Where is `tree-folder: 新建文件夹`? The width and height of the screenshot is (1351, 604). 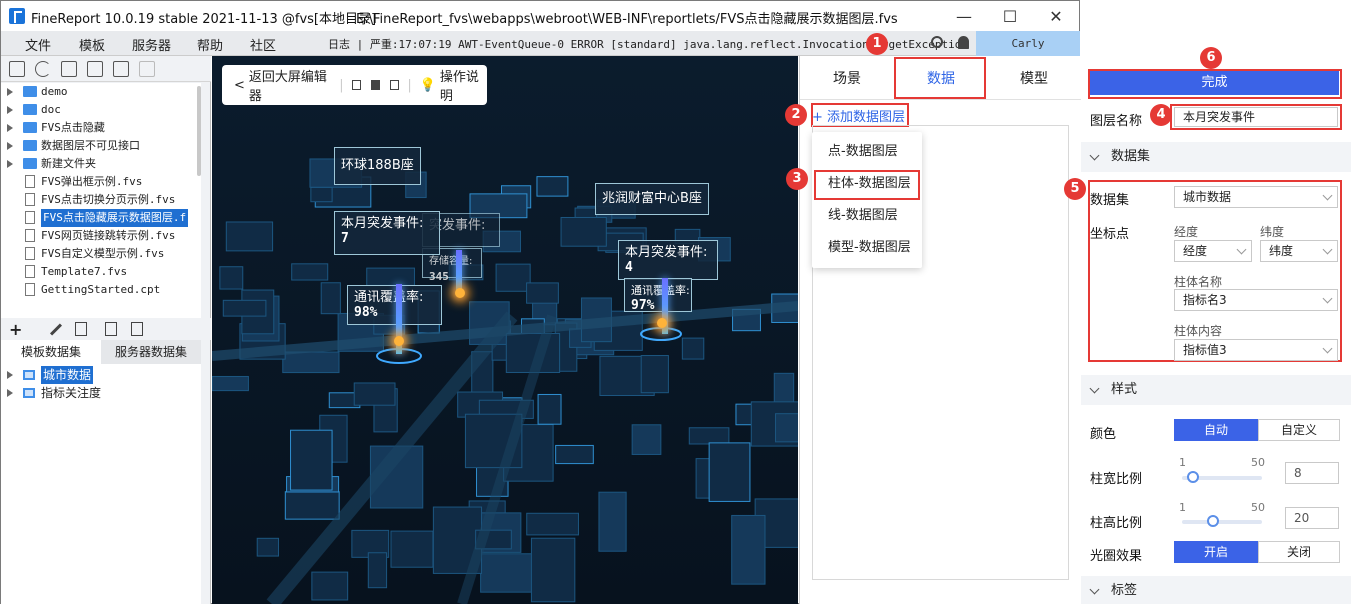 tree-folder: 新建文件夹 is located at coordinates (101, 164).